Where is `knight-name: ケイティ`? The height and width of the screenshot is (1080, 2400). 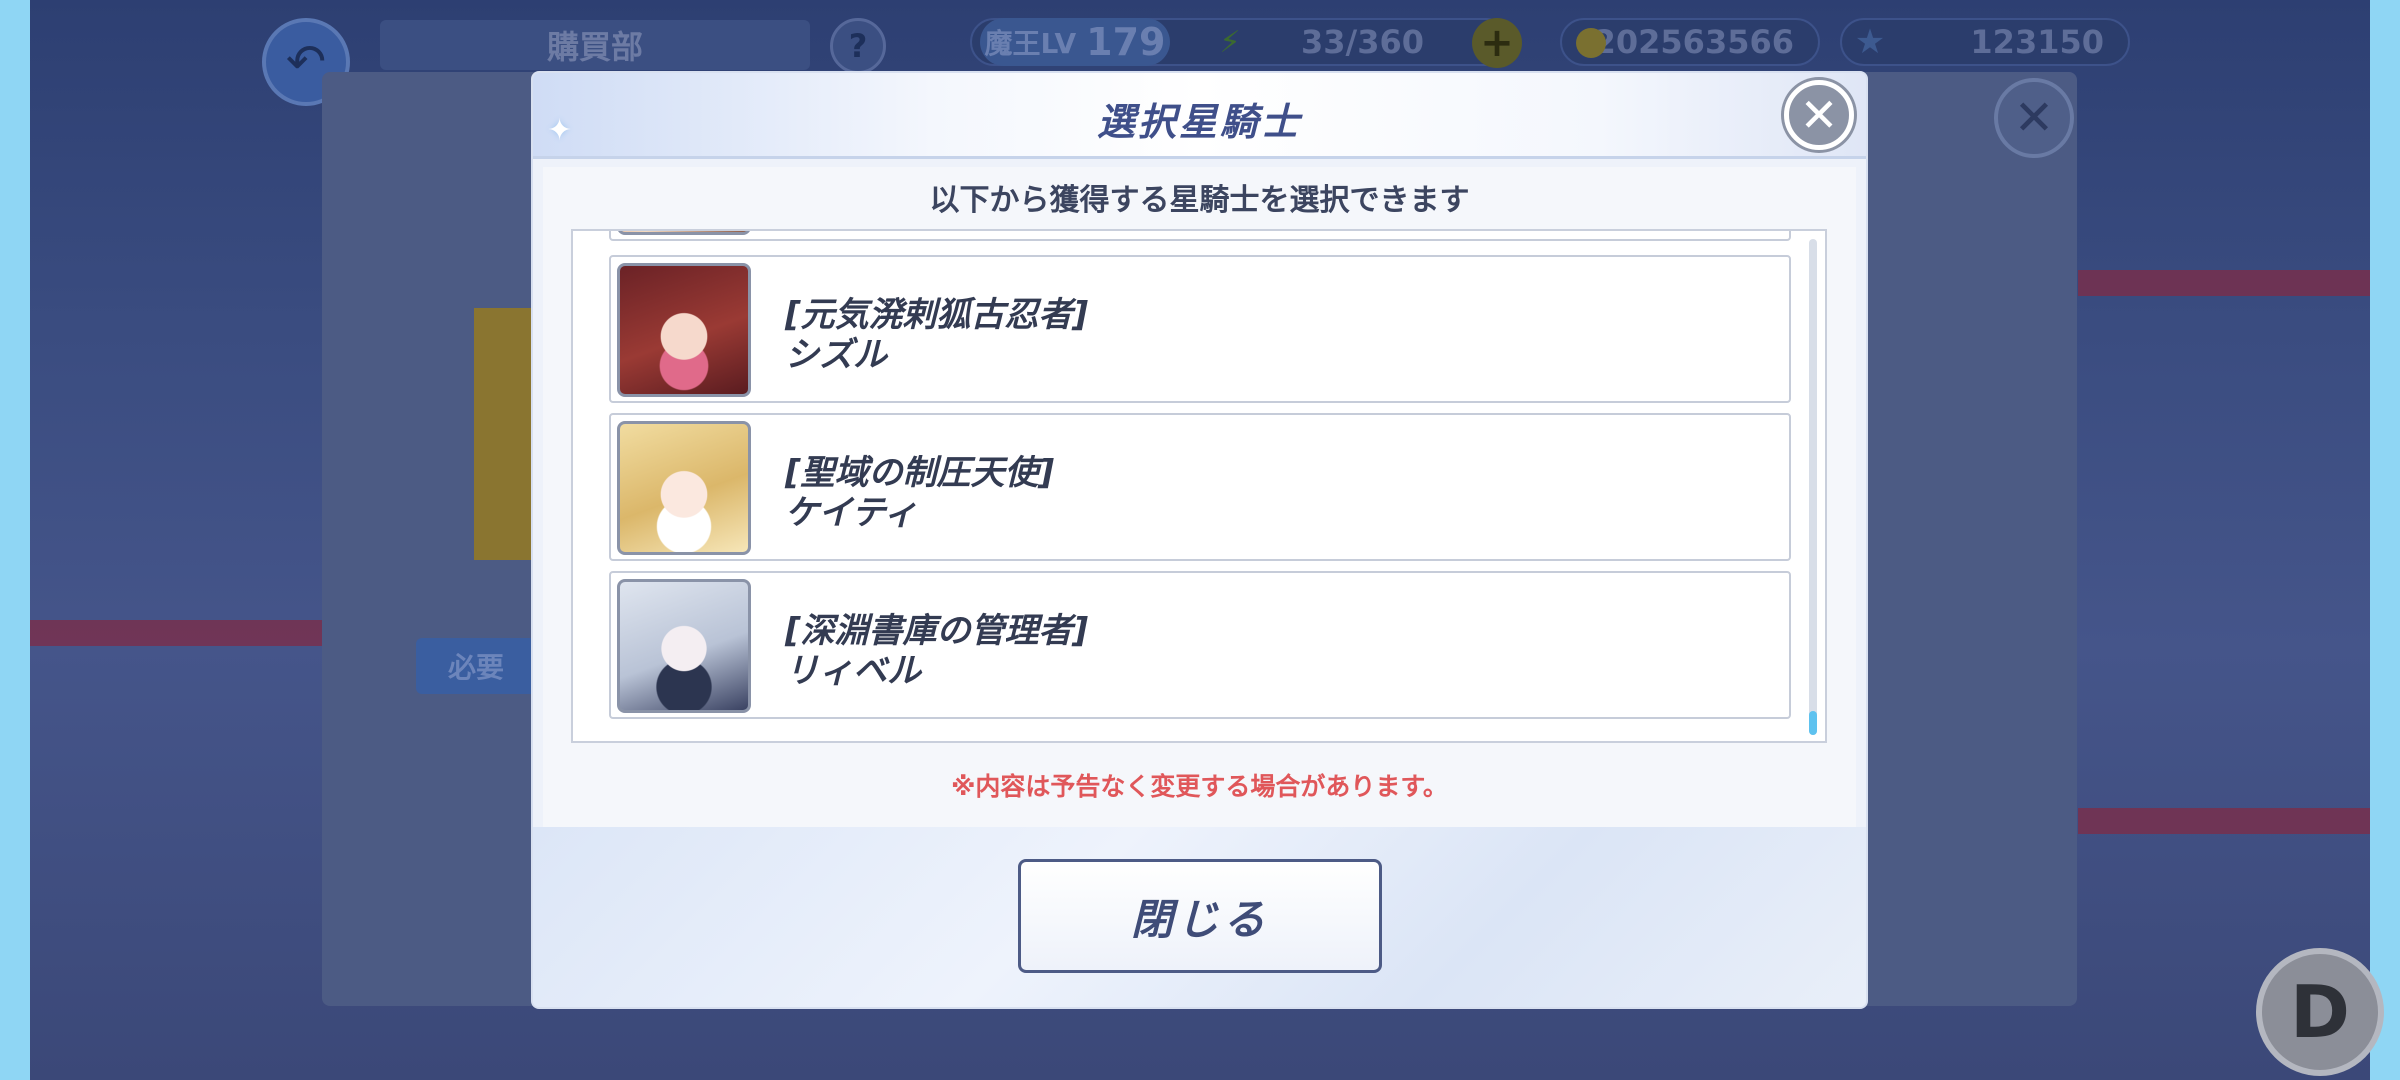
knight-name: ケイティ is located at coordinates (851, 513).